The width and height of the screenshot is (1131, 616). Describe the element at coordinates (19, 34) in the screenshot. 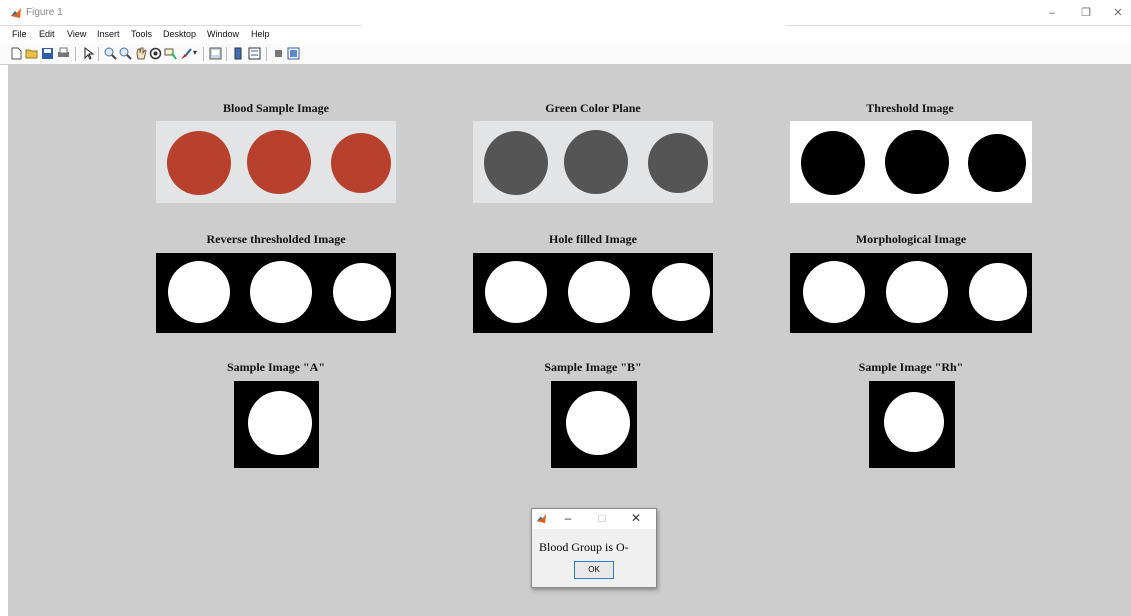

I see `menu-file: File` at that location.